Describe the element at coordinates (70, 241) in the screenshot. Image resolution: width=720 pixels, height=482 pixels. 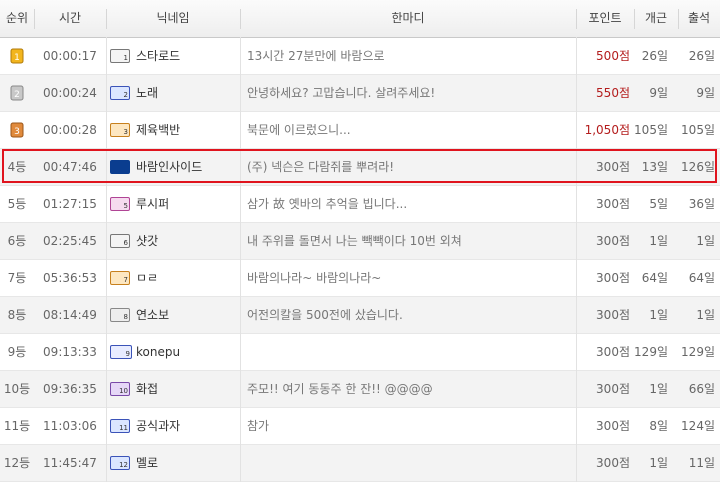
I see `time-cell: 02:25:45` at that location.